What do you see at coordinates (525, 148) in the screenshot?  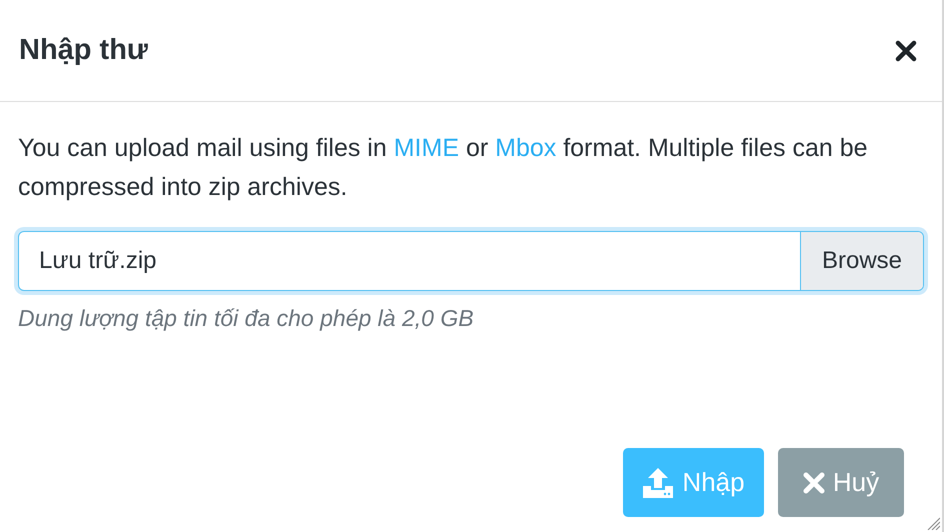 I see `format-link: Mbox` at bounding box center [525, 148].